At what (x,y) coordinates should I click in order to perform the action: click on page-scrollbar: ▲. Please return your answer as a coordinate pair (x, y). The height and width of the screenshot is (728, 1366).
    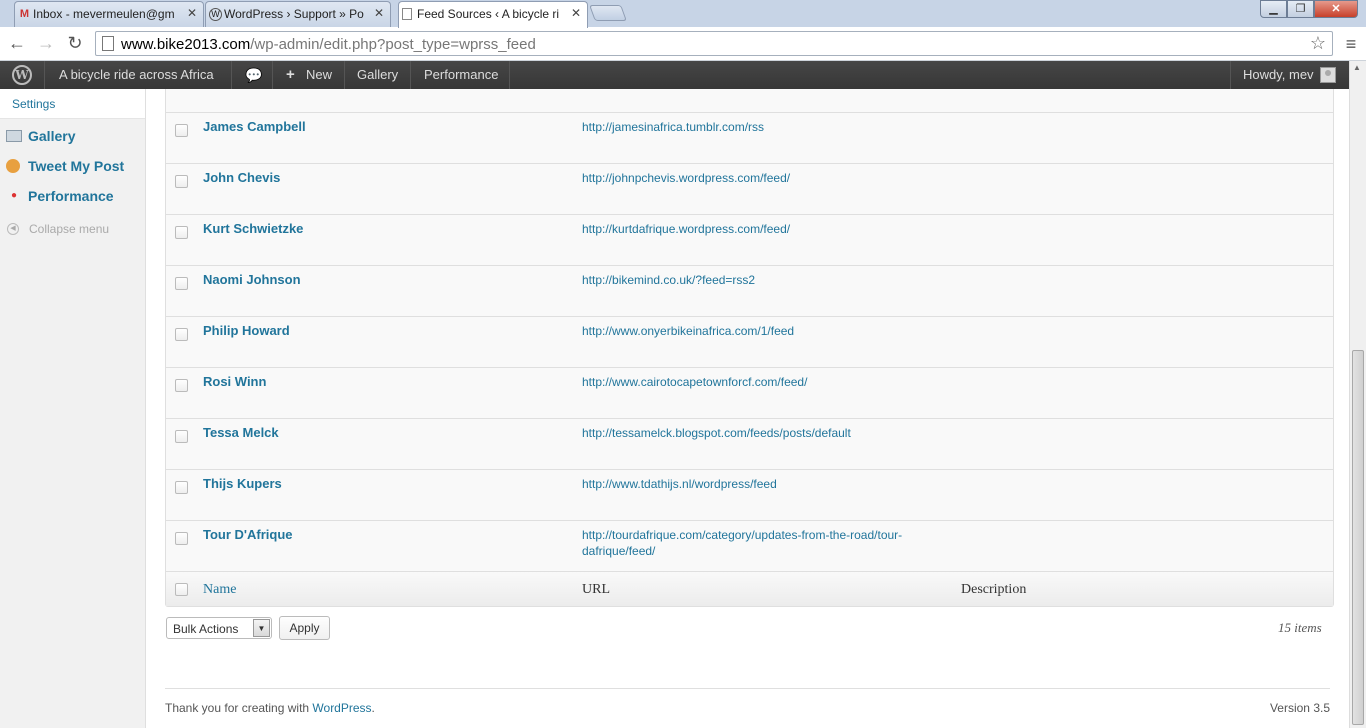
    Looking at the image, I should click on (1357, 394).